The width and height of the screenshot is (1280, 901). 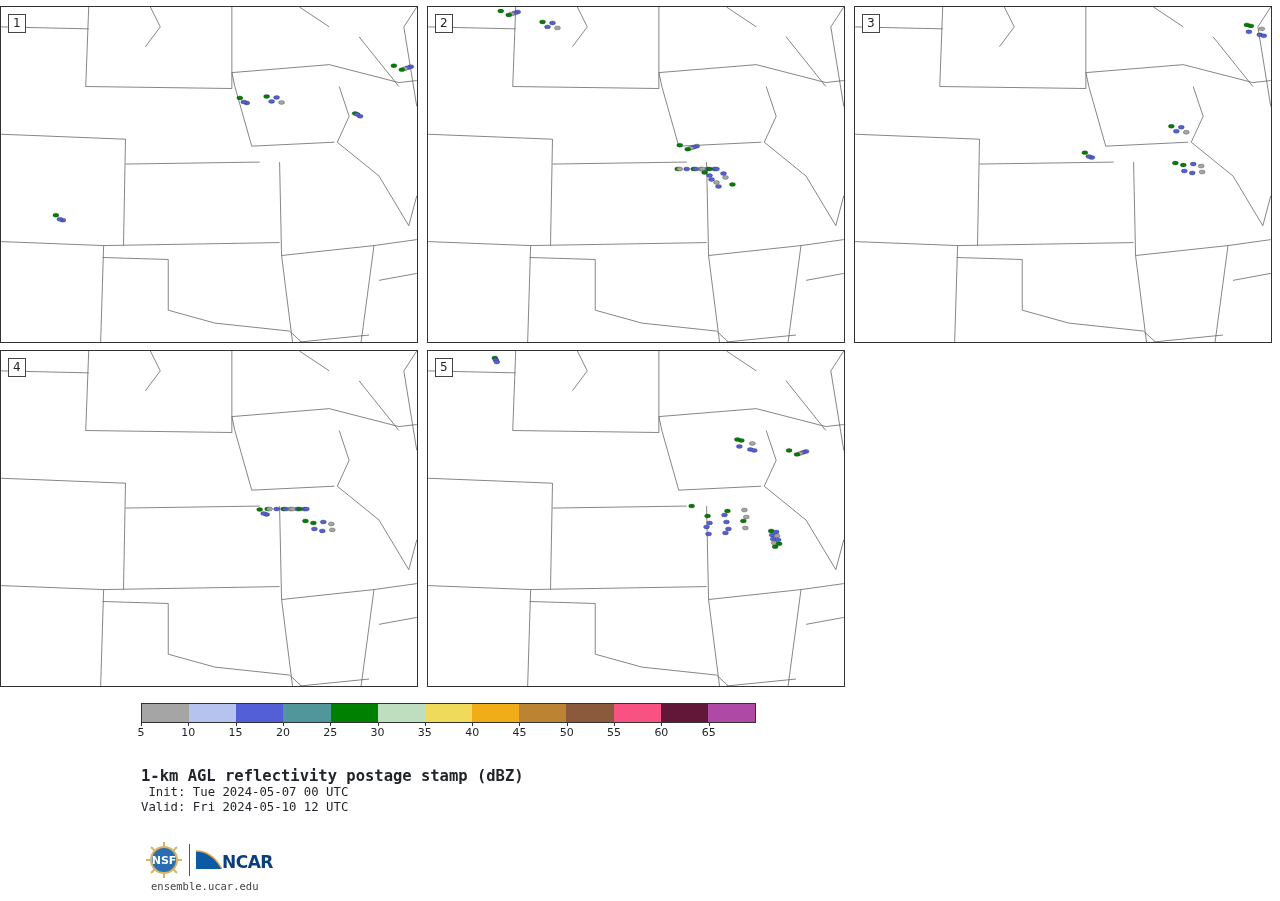 What do you see at coordinates (424, 733) in the screenshot?
I see `tick-label: 35` at bounding box center [424, 733].